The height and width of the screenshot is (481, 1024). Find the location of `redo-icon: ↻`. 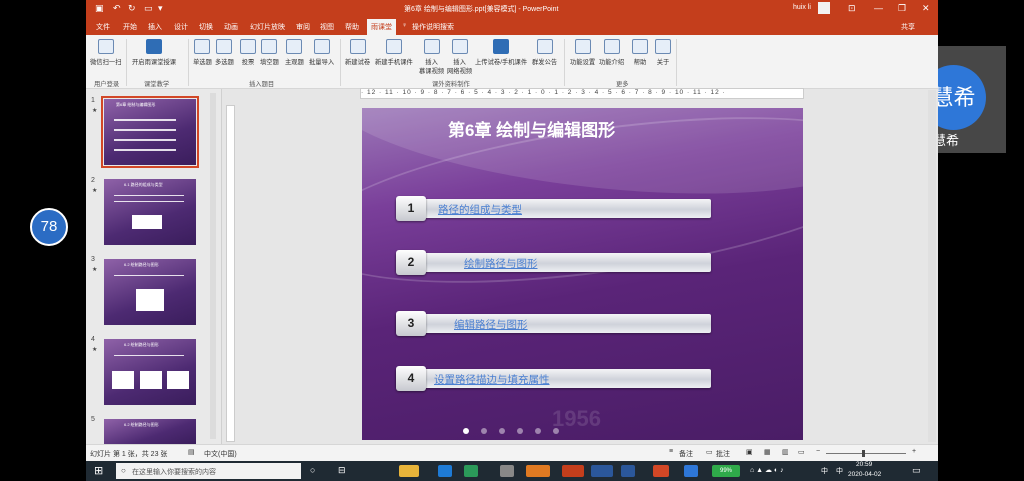

redo-icon: ↻ is located at coordinates (132, 8).